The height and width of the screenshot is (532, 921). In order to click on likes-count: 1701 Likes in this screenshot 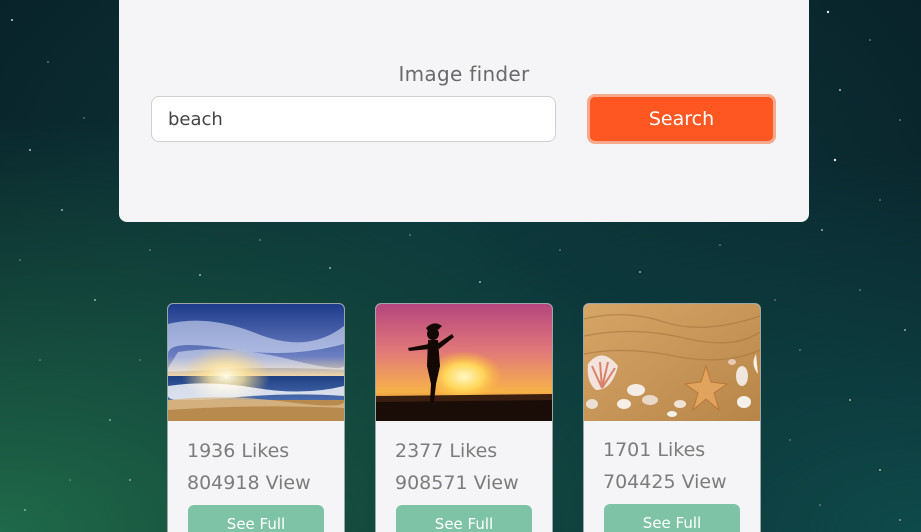, I will do `click(654, 450)`.